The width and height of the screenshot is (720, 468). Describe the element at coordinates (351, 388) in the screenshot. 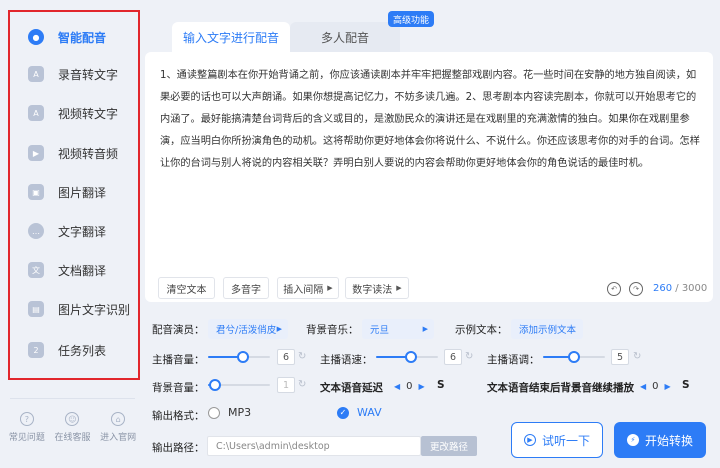

I see `delay-label: 文本语音延迟` at that location.